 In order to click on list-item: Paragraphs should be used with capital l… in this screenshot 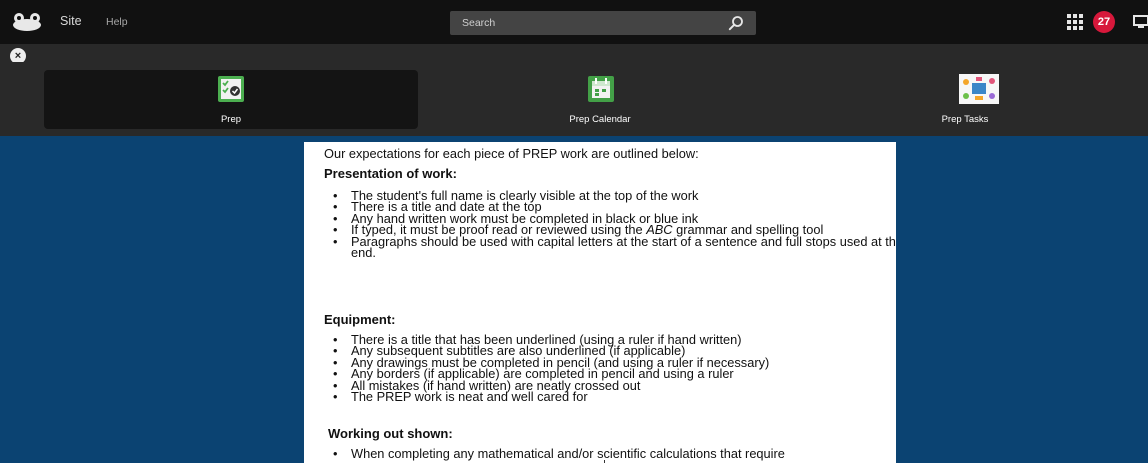, I will do `click(614, 247)`.